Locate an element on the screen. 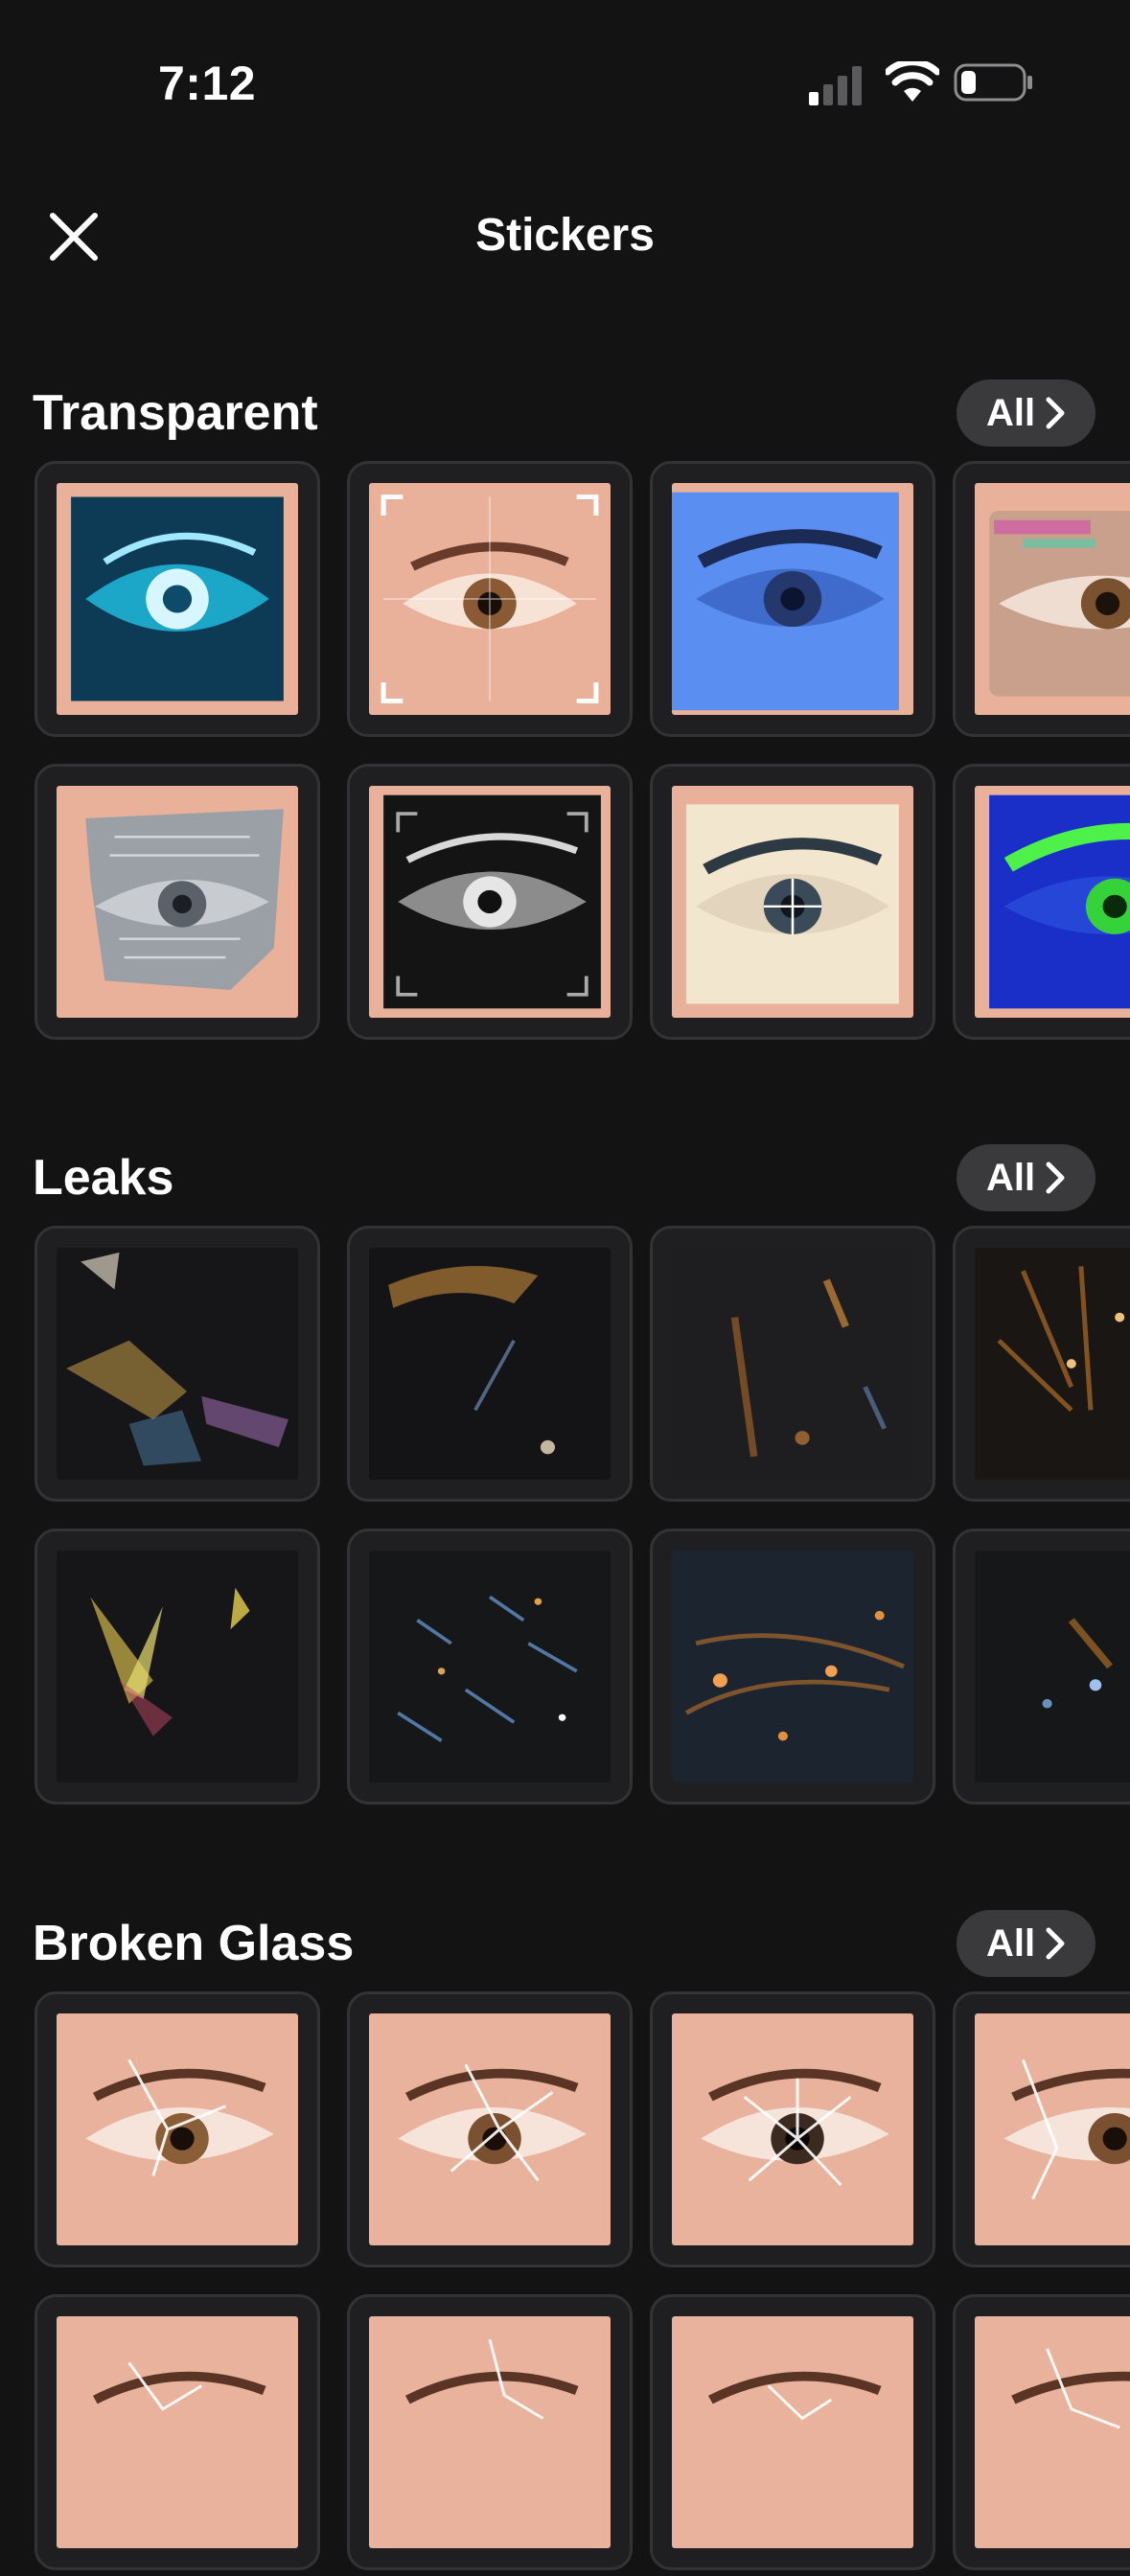  wifi-icon is located at coordinates (913, 81).